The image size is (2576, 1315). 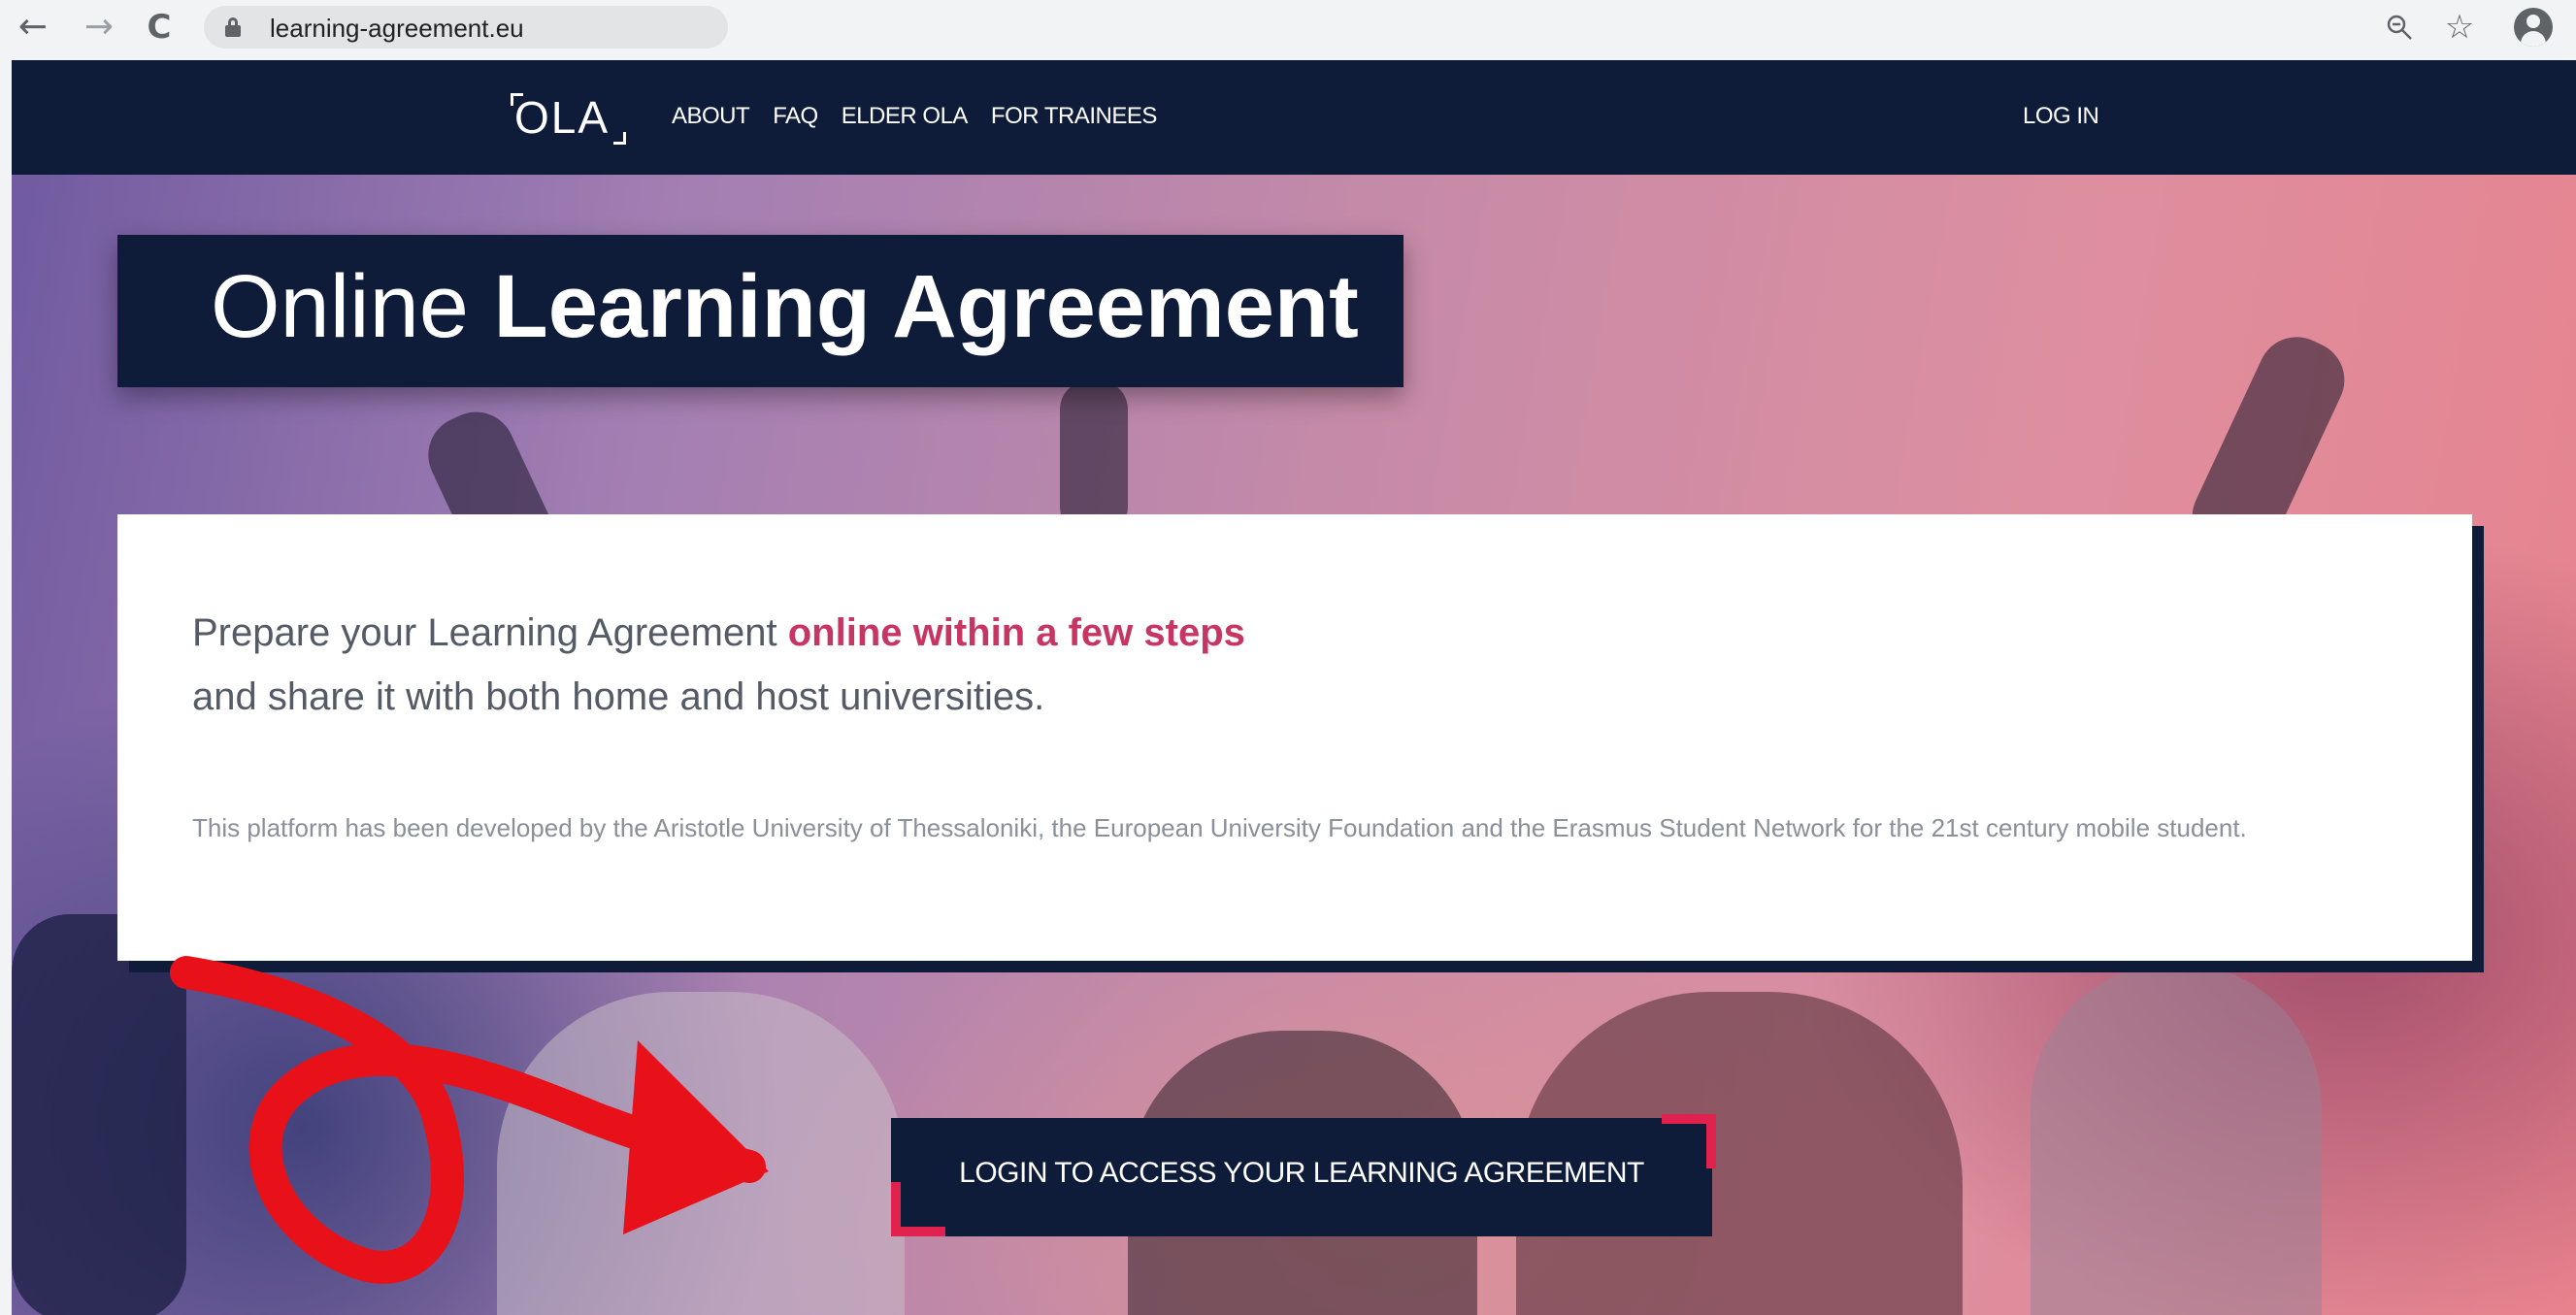 What do you see at coordinates (470, 1120) in the screenshot?
I see `annotation-arrow-icon` at bounding box center [470, 1120].